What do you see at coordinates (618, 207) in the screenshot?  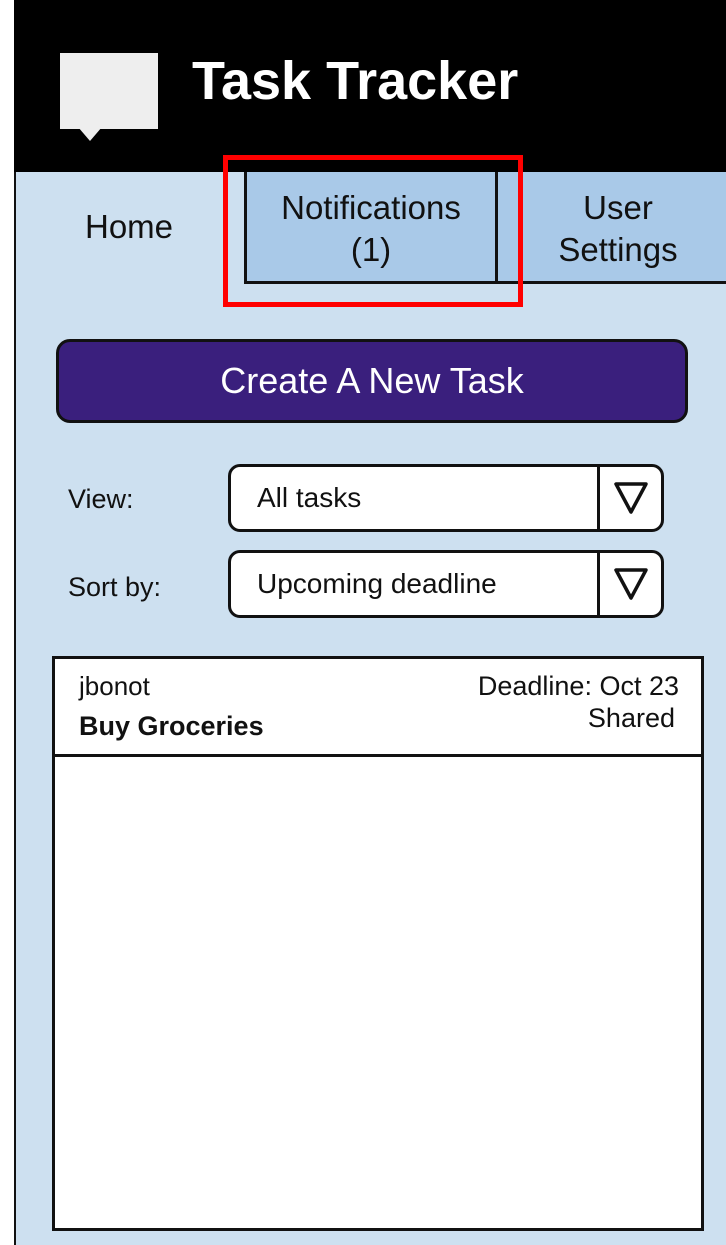 I see `tab-settings-label-line1: User` at bounding box center [618, 207].